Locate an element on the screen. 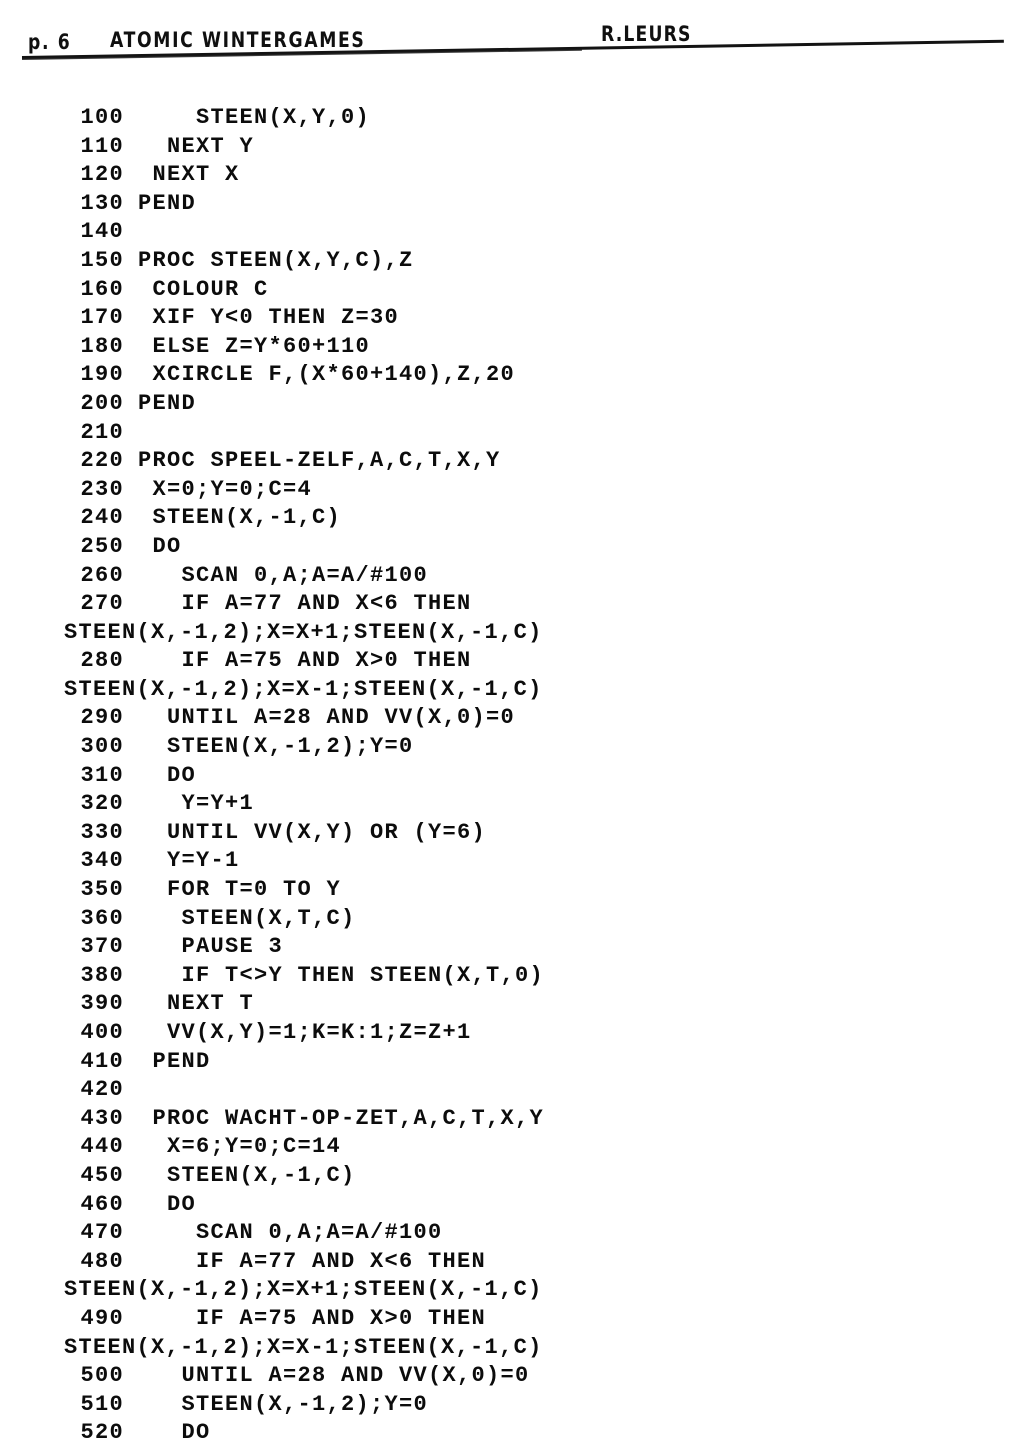 The height and width of the screenshot is (1448, 1020). code-line: 210 is located at coordinates (510, 433).